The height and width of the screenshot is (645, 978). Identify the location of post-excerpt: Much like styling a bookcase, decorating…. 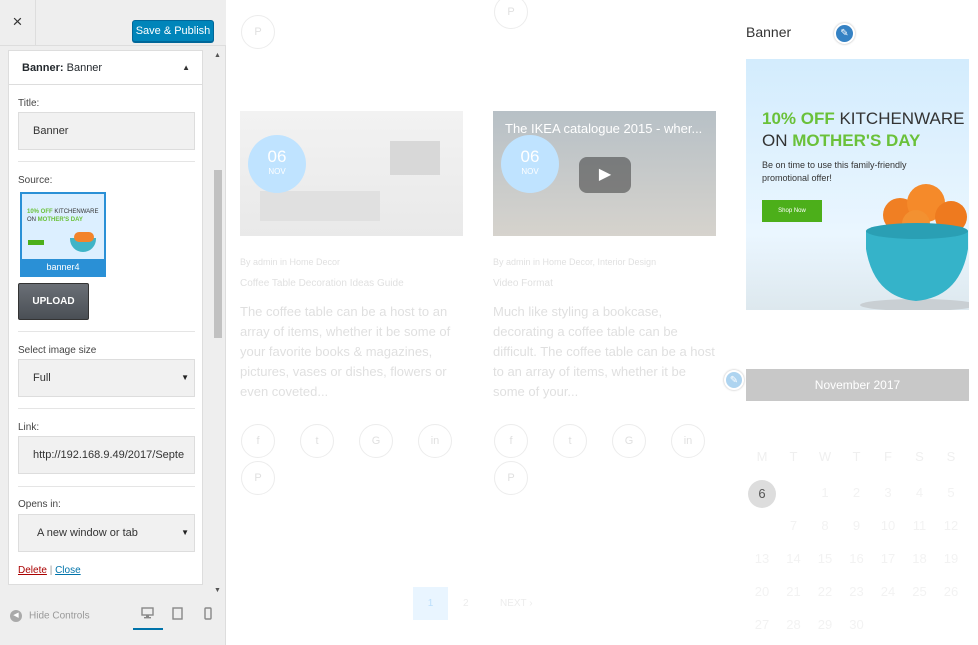
(604, 351).